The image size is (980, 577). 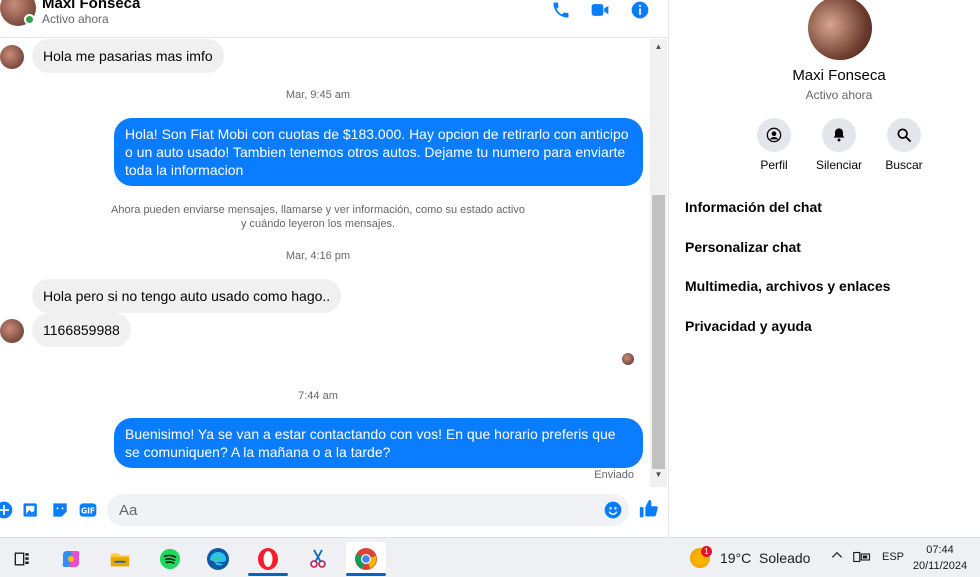 What do you see at coordinates (658, 332) in the screenshot?
I see `scrollbar-thumb` at bounding box center [658, 332].